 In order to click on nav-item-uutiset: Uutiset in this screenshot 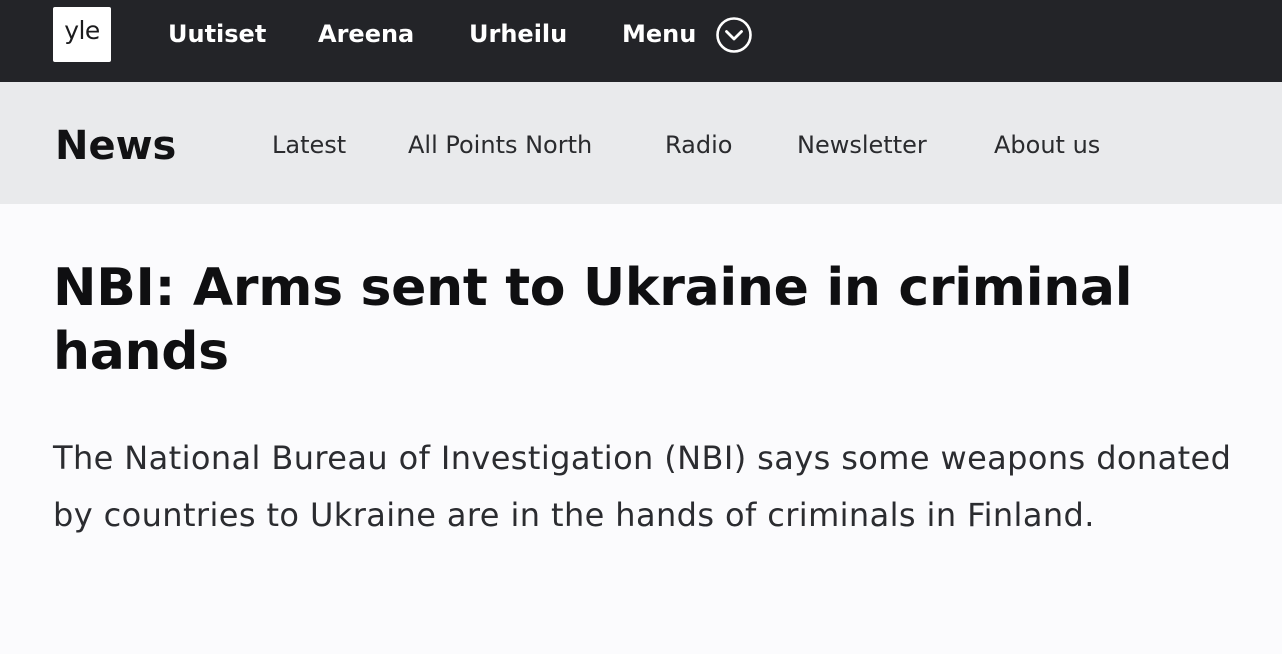, I will do `click(217, 34)`.